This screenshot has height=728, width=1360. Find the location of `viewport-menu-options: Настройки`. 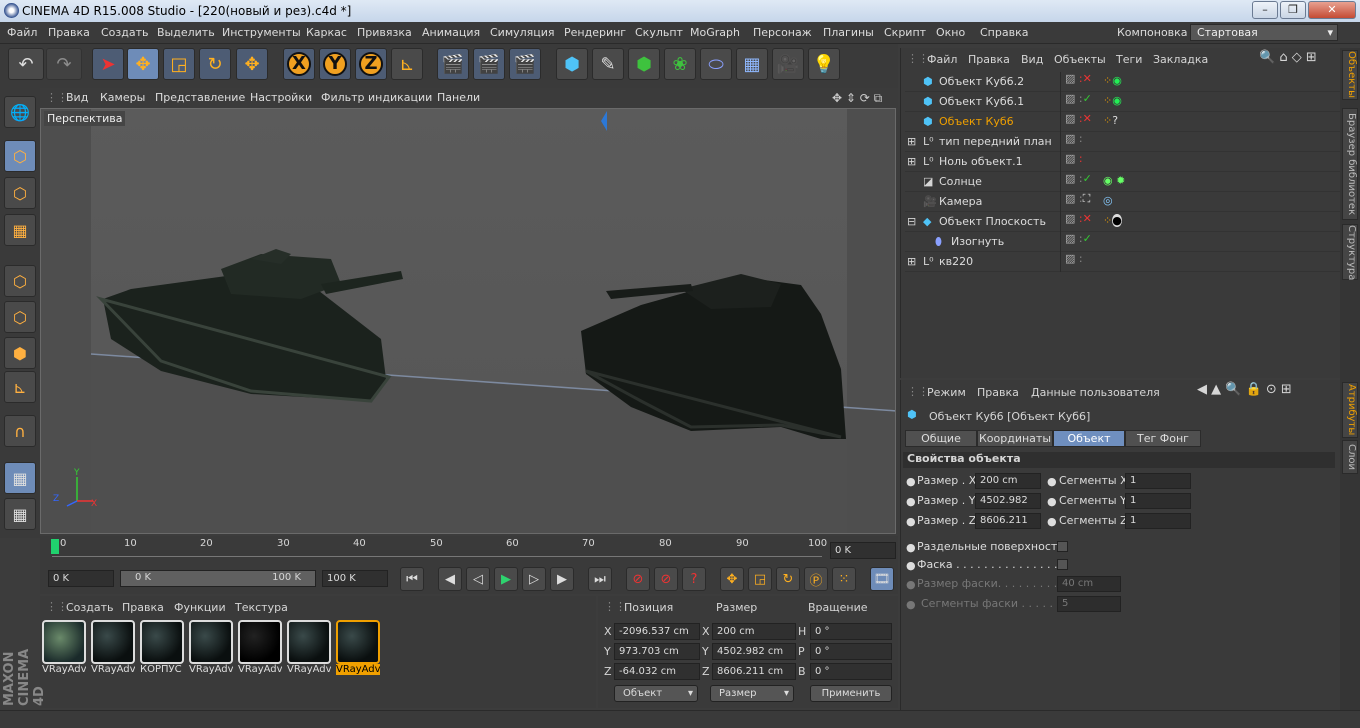

viewport-menu-options: Настройки is located at coordinates (281, 97).